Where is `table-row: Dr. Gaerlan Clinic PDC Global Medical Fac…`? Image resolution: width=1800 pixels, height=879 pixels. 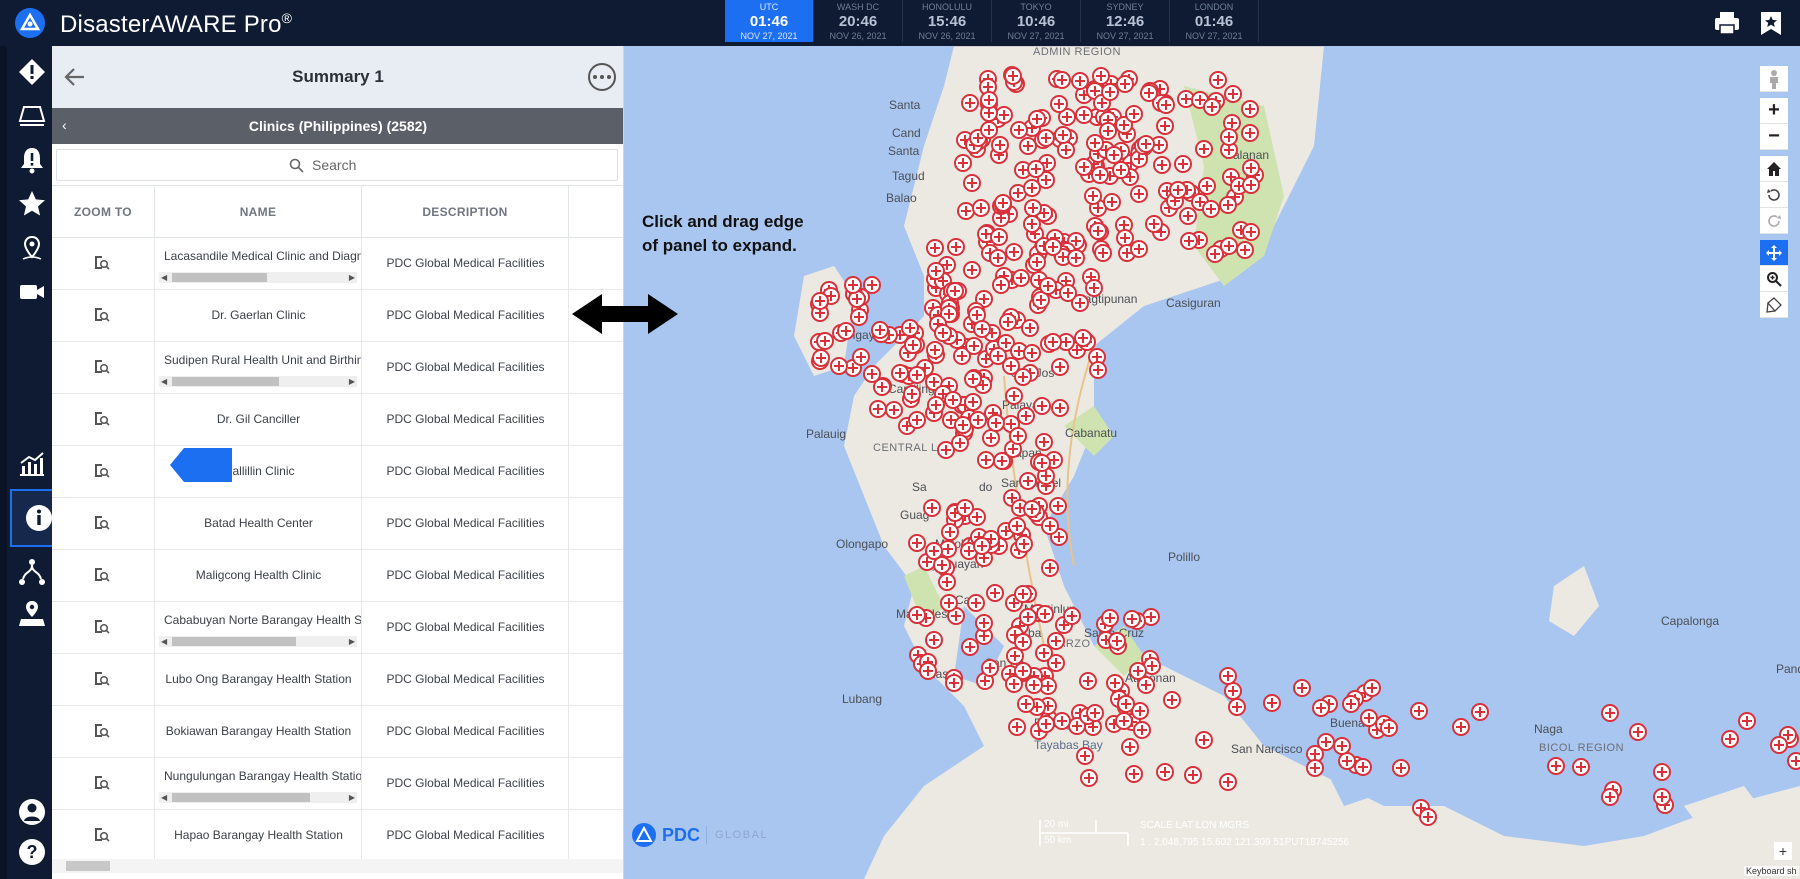 table-row: Dr. Gaerlan Clinic PDC Global Medical Fac… is located at coordinates (337, 316).